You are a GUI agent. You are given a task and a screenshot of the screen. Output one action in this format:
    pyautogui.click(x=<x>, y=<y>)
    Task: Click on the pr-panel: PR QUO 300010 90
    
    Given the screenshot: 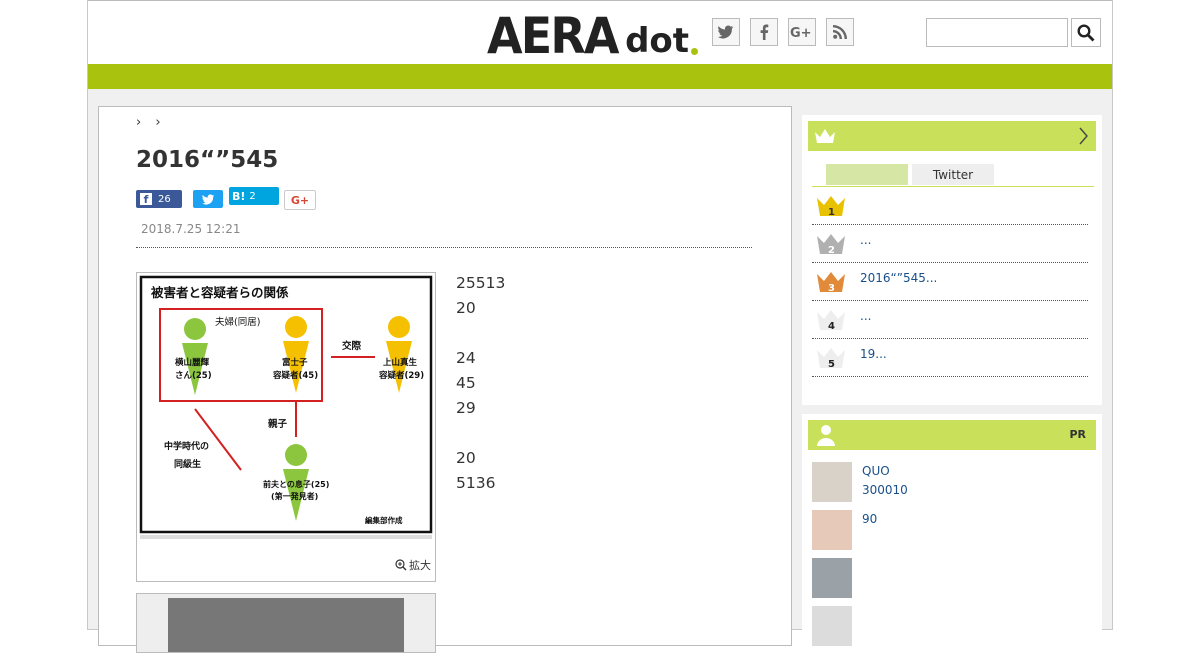 What is the action you would take?
    pyautogui.click(x=952, y=530)
    